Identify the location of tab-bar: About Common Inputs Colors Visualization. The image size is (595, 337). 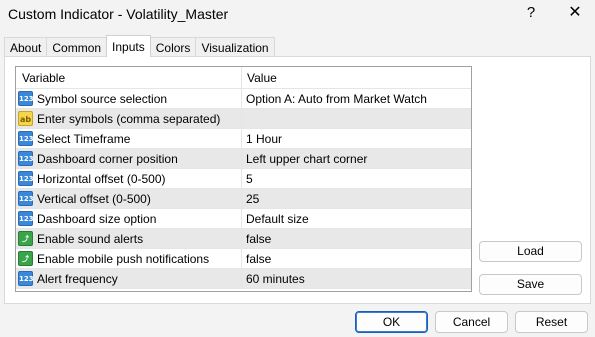
(139, 46).